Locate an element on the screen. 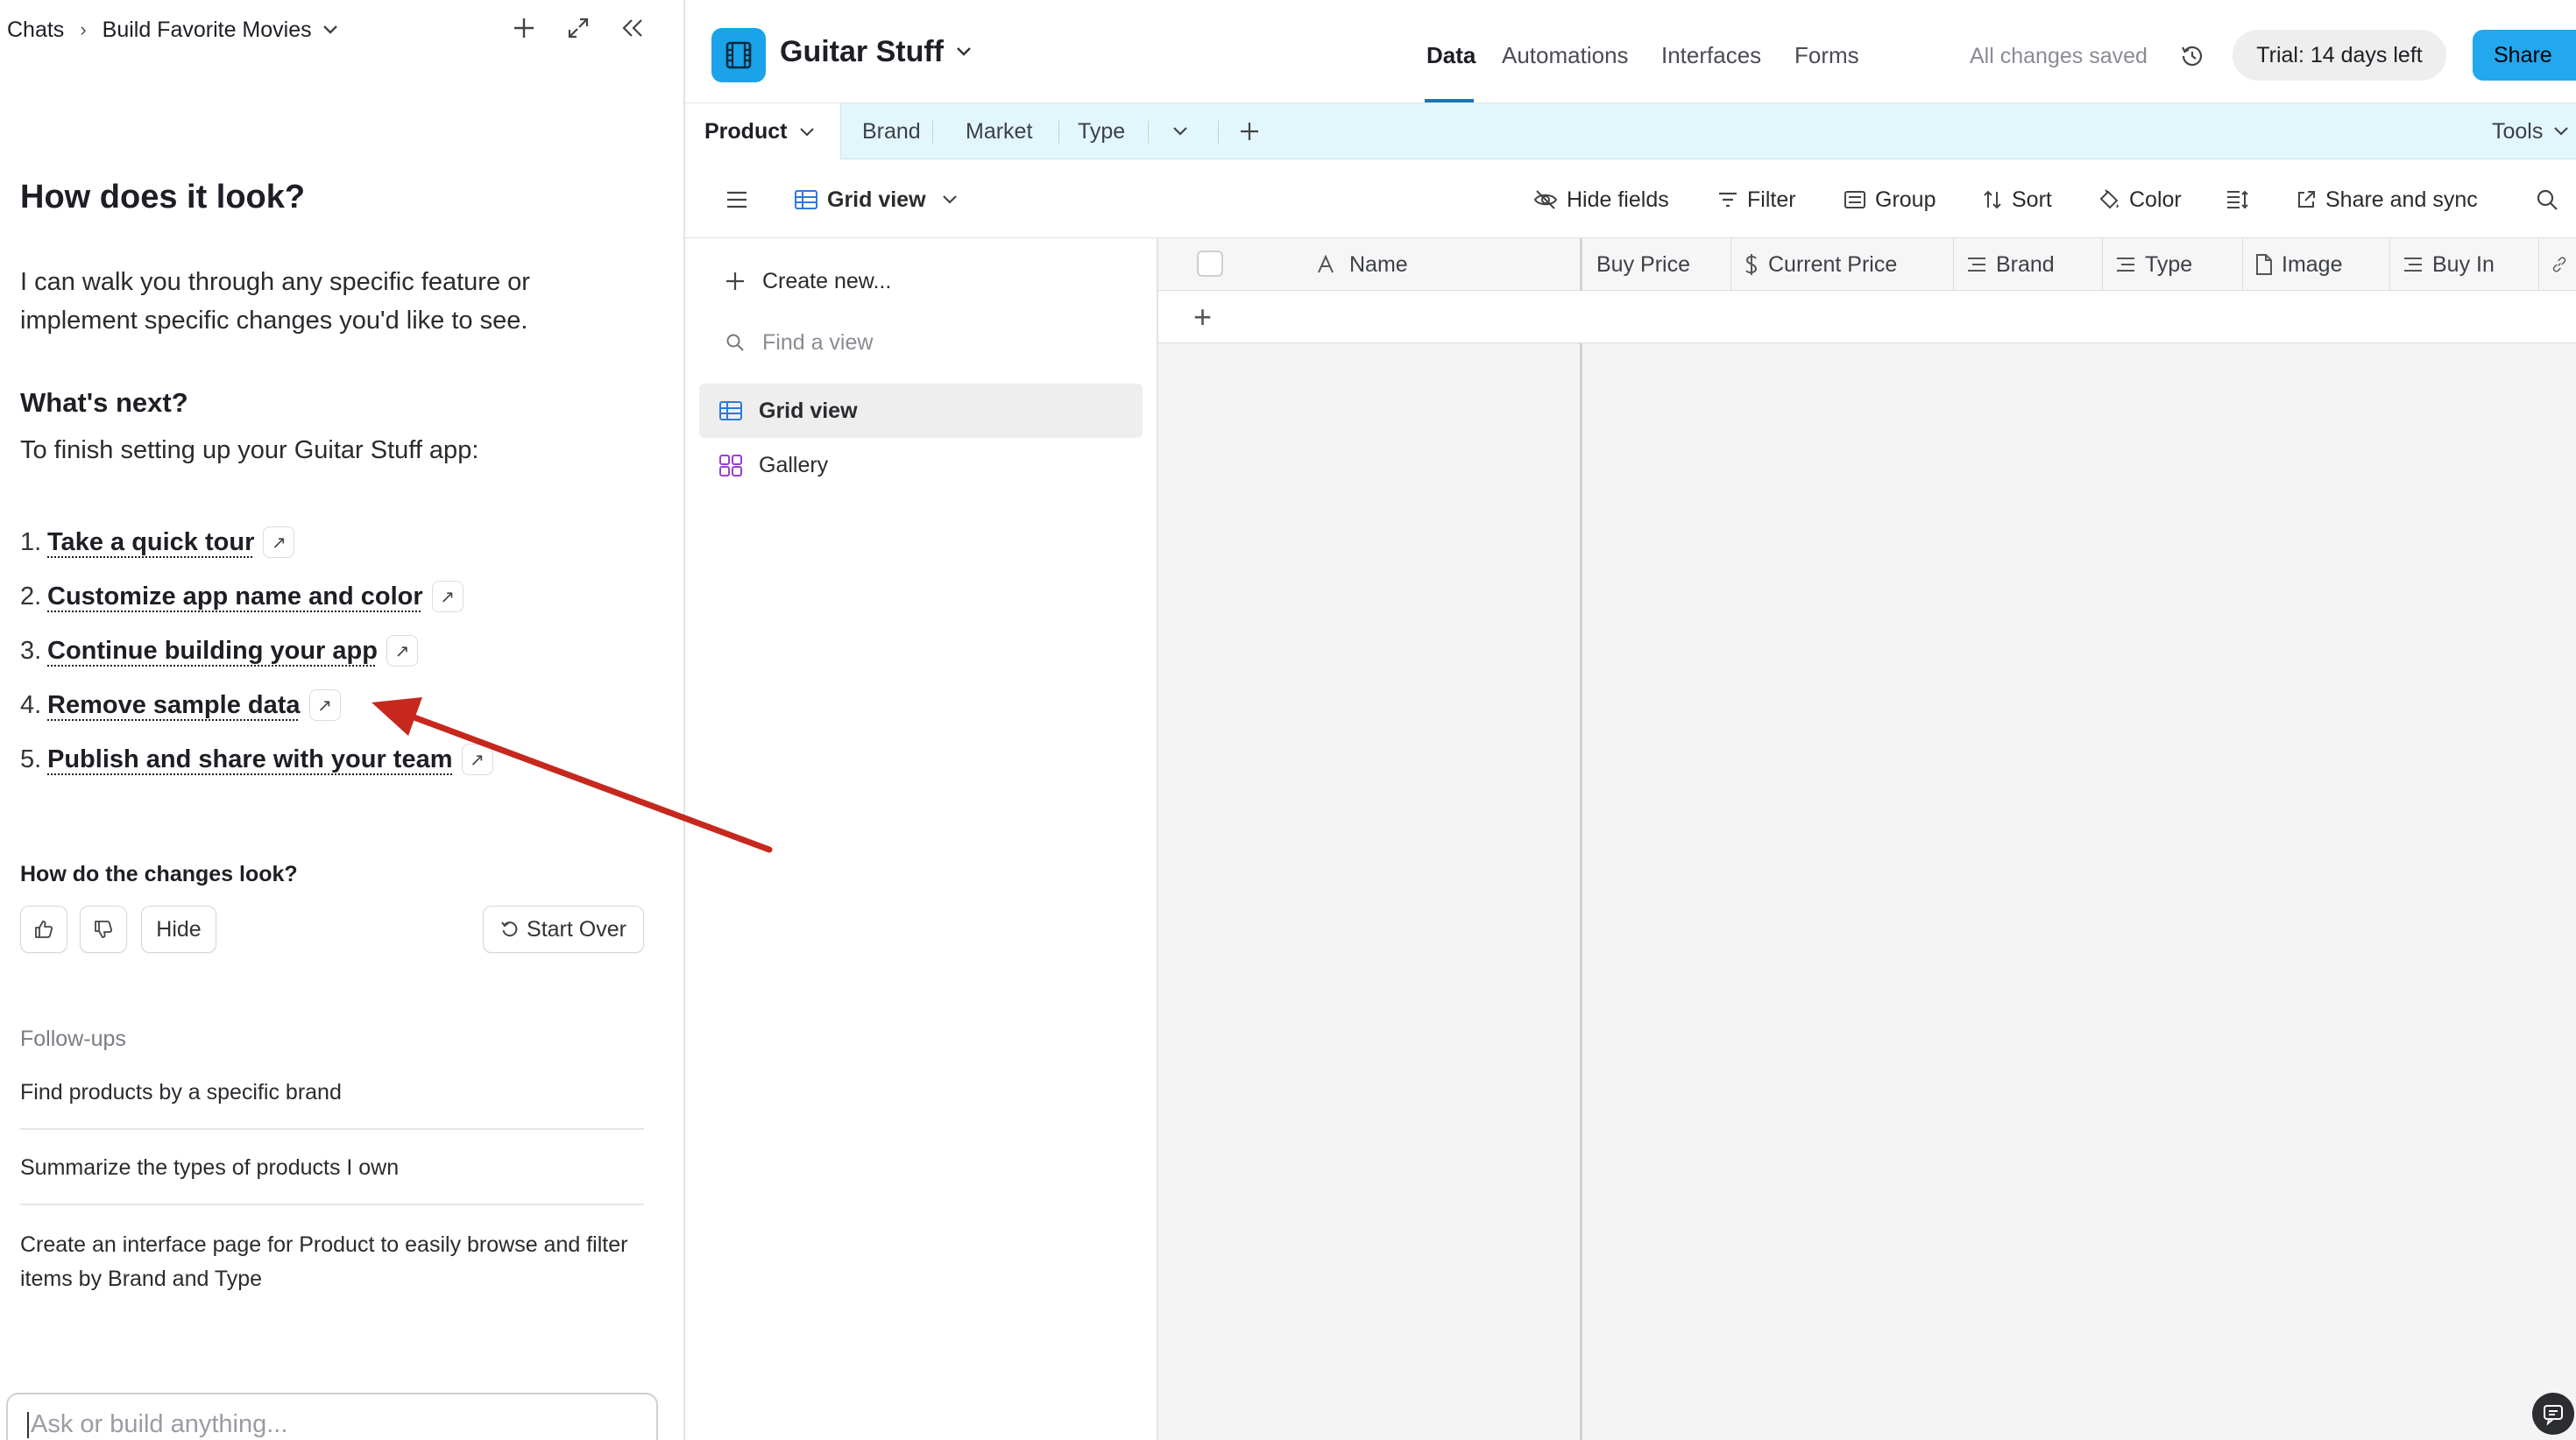 The width and height of the screenshot is (2576, 1440). expand-icon is located at coordinates (578, 29).